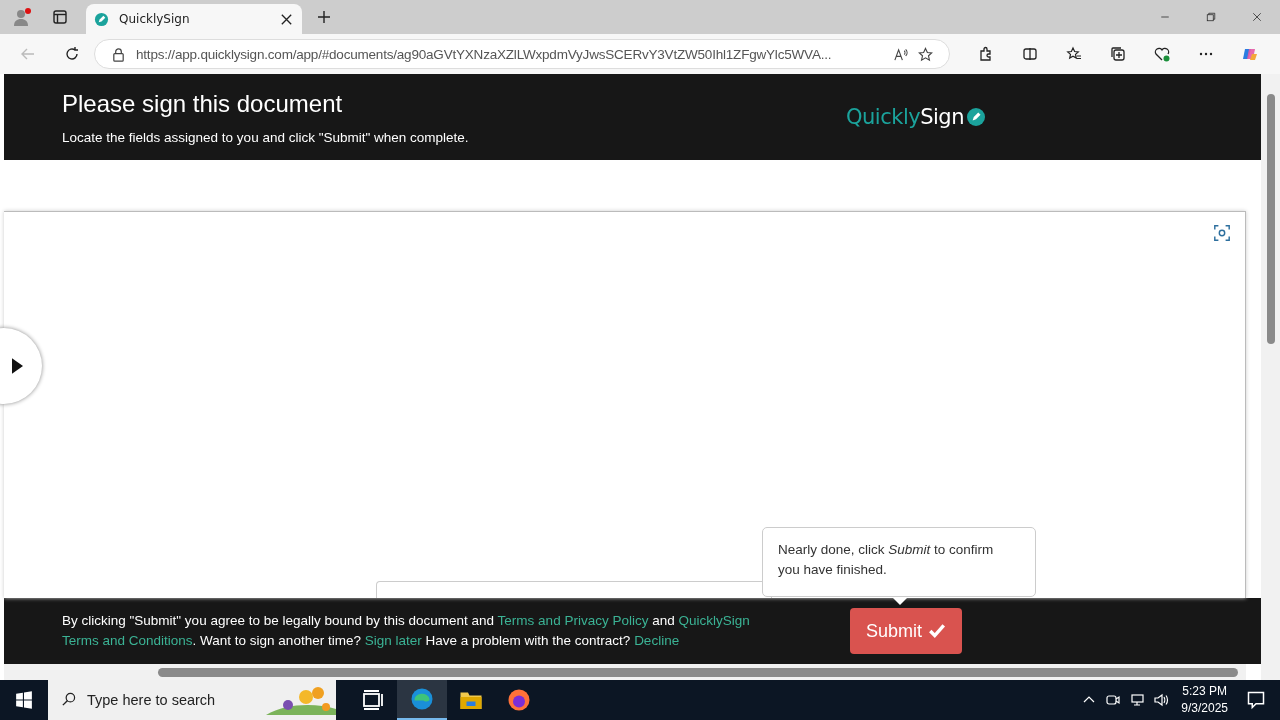 The height and width of the screenshot is (720, 1280). I want to click on tooltip-text: Nearly done, click Submit to confirm you have finished., so click(886, 560).